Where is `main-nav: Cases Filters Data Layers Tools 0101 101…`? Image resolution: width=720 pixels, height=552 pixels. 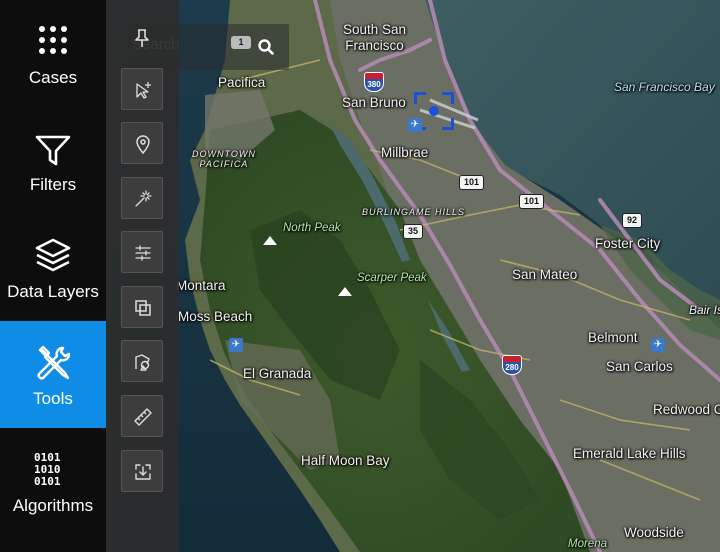
main-nav: Cases Filters Data Layers Tools 0101 101… is located at coordinates (53, 276).